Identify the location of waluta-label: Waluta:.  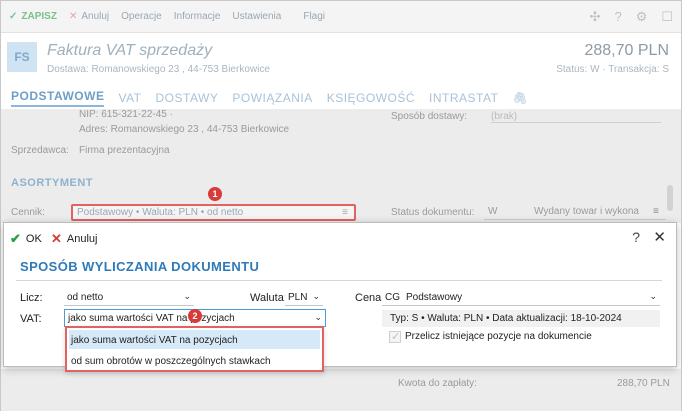
(268, 298).